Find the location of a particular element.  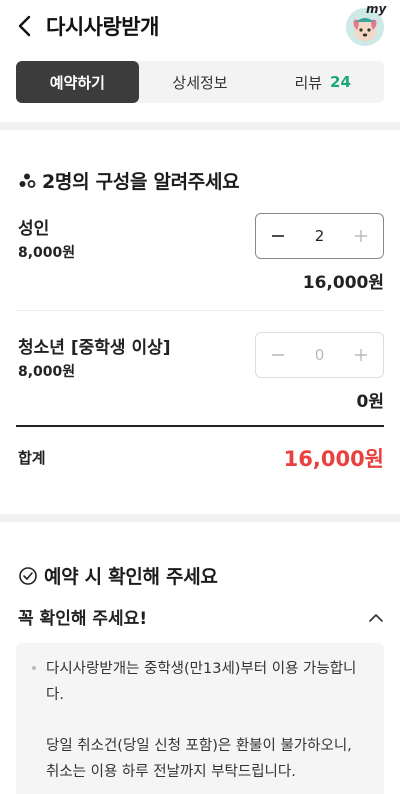

tab-label: 상세정보 is located at coordinates (200, 82).